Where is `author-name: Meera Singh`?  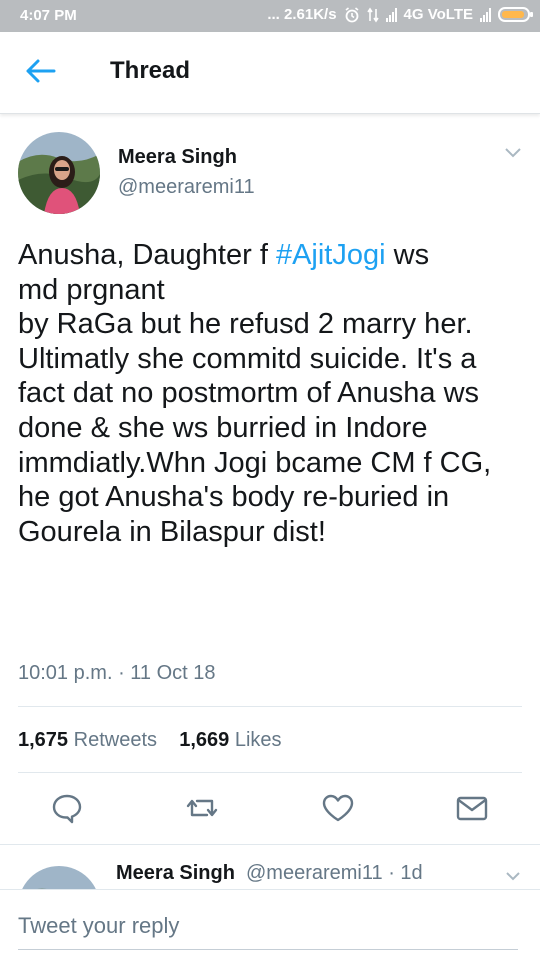 author-name: Meera Singh is located at coordinates (177, 157).